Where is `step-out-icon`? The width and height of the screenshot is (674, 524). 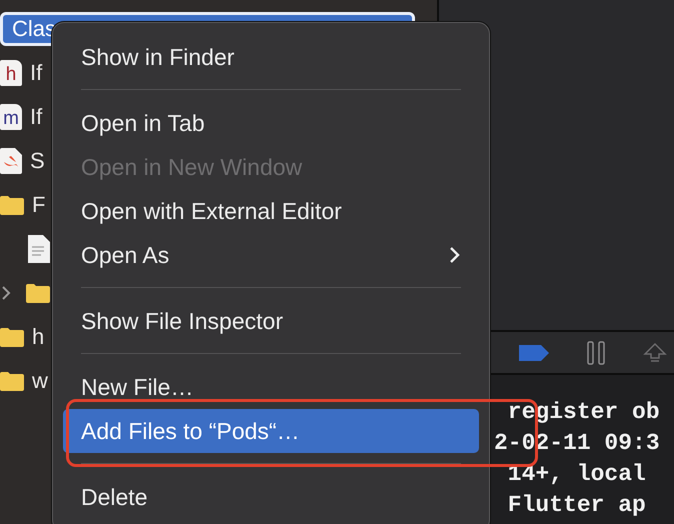 step-out-icon is located at coordinates (655, 353).